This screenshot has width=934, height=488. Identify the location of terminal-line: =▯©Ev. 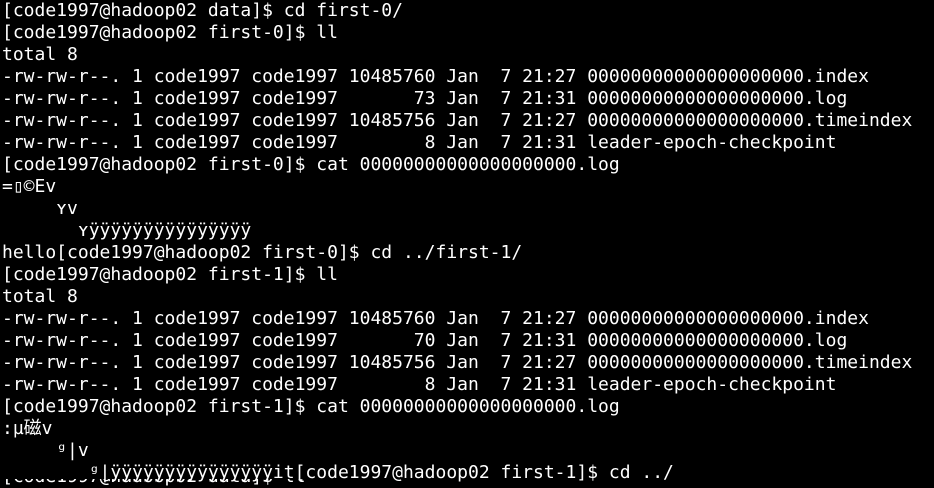
(29, 186).